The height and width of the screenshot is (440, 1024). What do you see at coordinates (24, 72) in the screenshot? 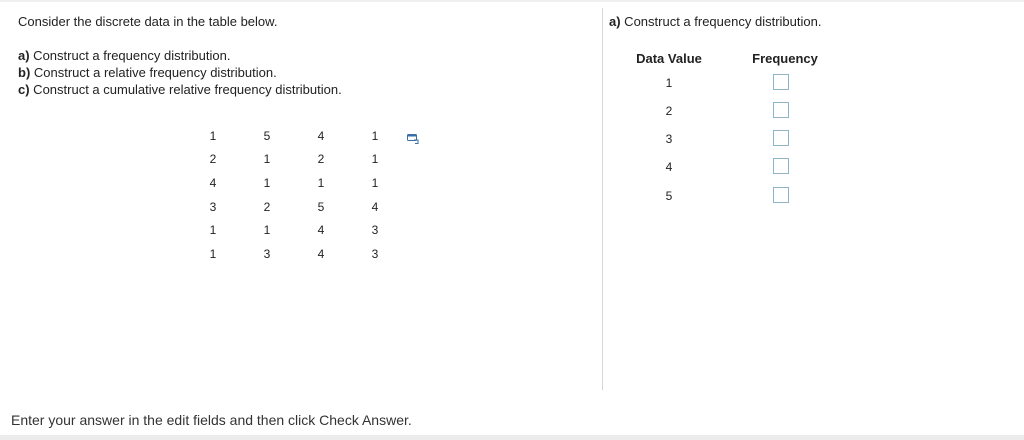
I see `task-b-letter: b)` at bounding box center [24, 72].